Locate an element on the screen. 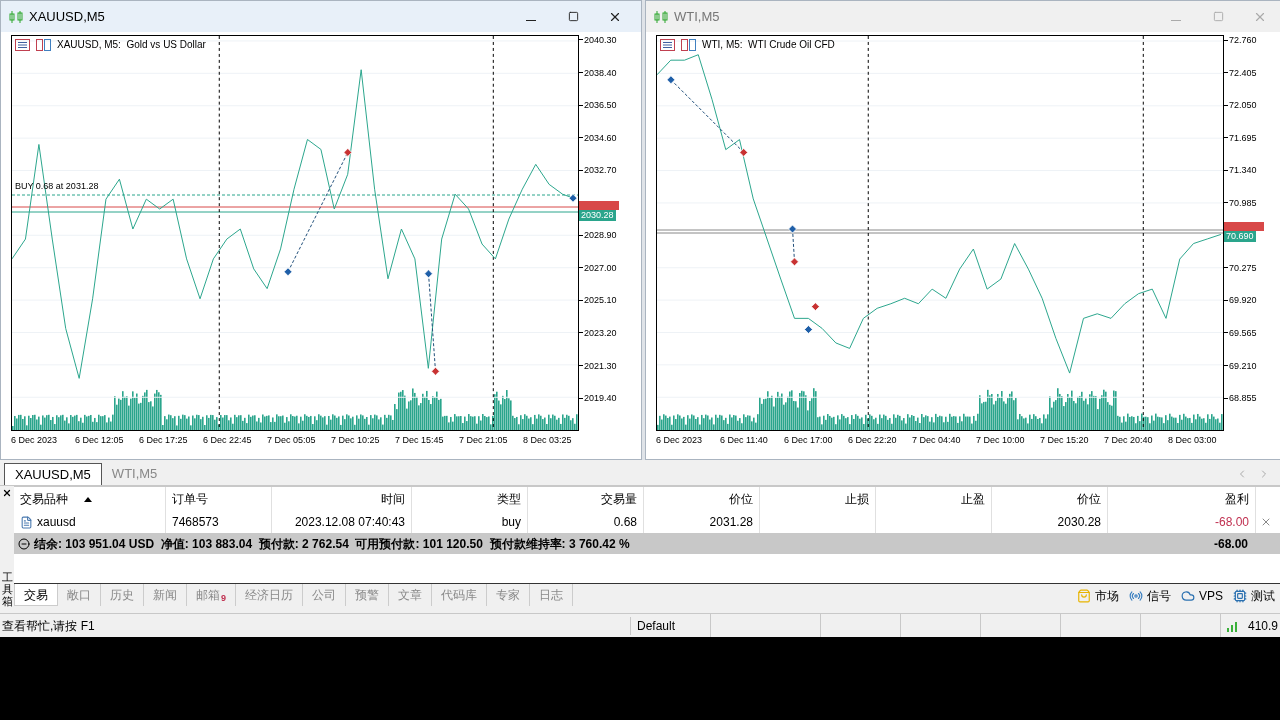 Image resolution: width=1280 pixels, height=720 pixels. price-label: 2032.70 is located at coordinates (600, 170).